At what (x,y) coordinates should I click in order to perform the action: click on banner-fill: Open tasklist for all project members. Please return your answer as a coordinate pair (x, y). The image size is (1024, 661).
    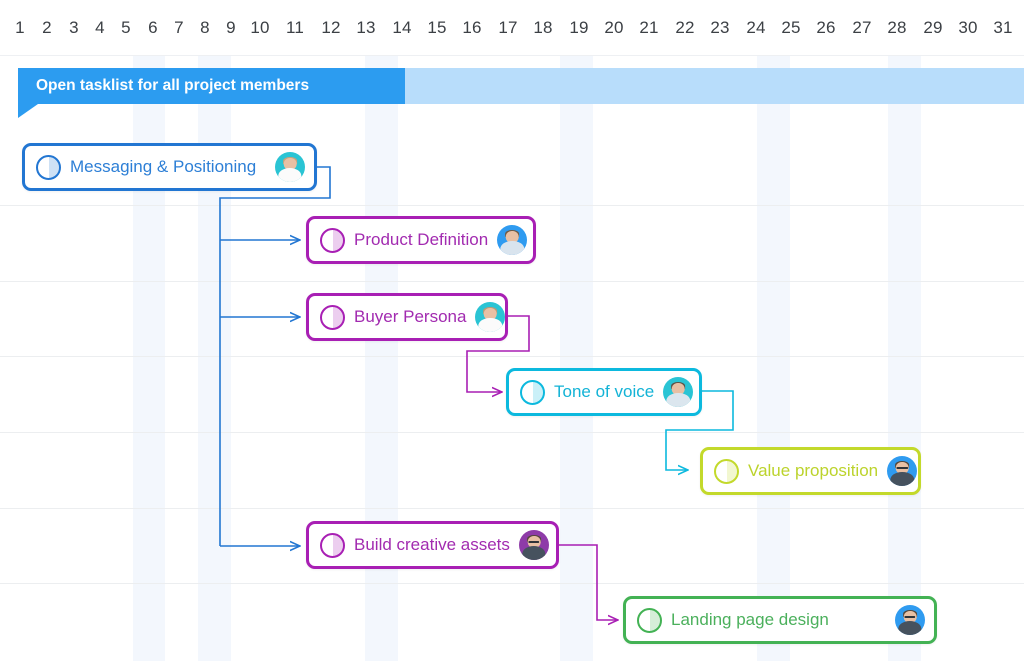
    Looking at the image, I should click on (211, 86).